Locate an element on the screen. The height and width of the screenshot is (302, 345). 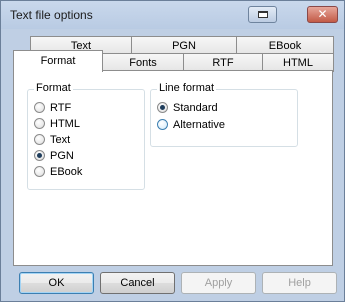
window-title: Text file options is located at coordinates (51, 15).